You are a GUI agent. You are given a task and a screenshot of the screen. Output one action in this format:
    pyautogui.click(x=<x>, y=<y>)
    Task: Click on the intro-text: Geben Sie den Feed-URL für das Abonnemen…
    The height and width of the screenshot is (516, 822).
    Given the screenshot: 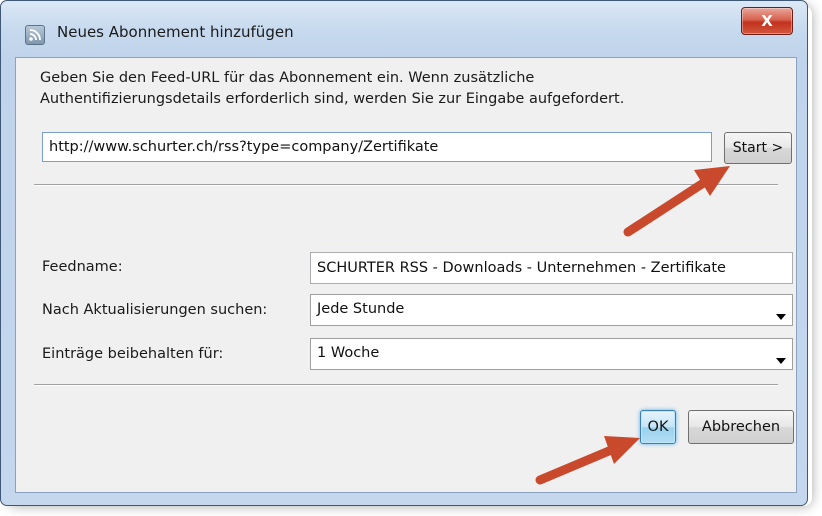 What is the action you would take?
    pyautogui.click(x=410, y=89)
    